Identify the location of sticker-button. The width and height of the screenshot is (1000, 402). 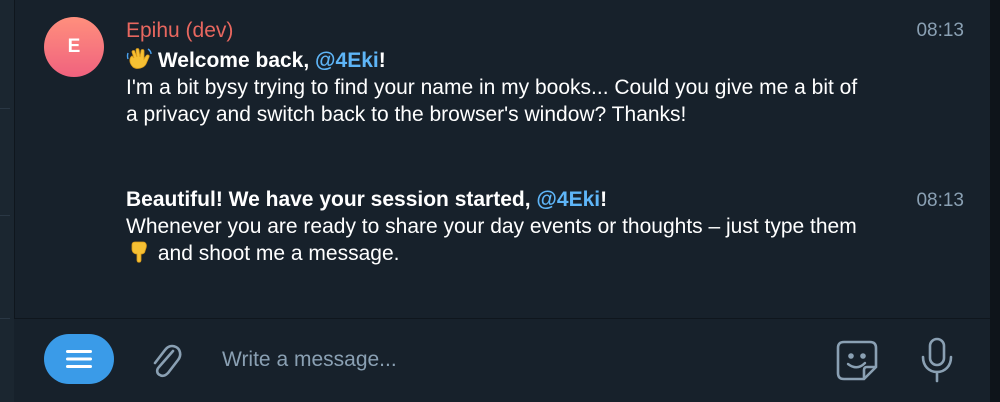
(857, 360).